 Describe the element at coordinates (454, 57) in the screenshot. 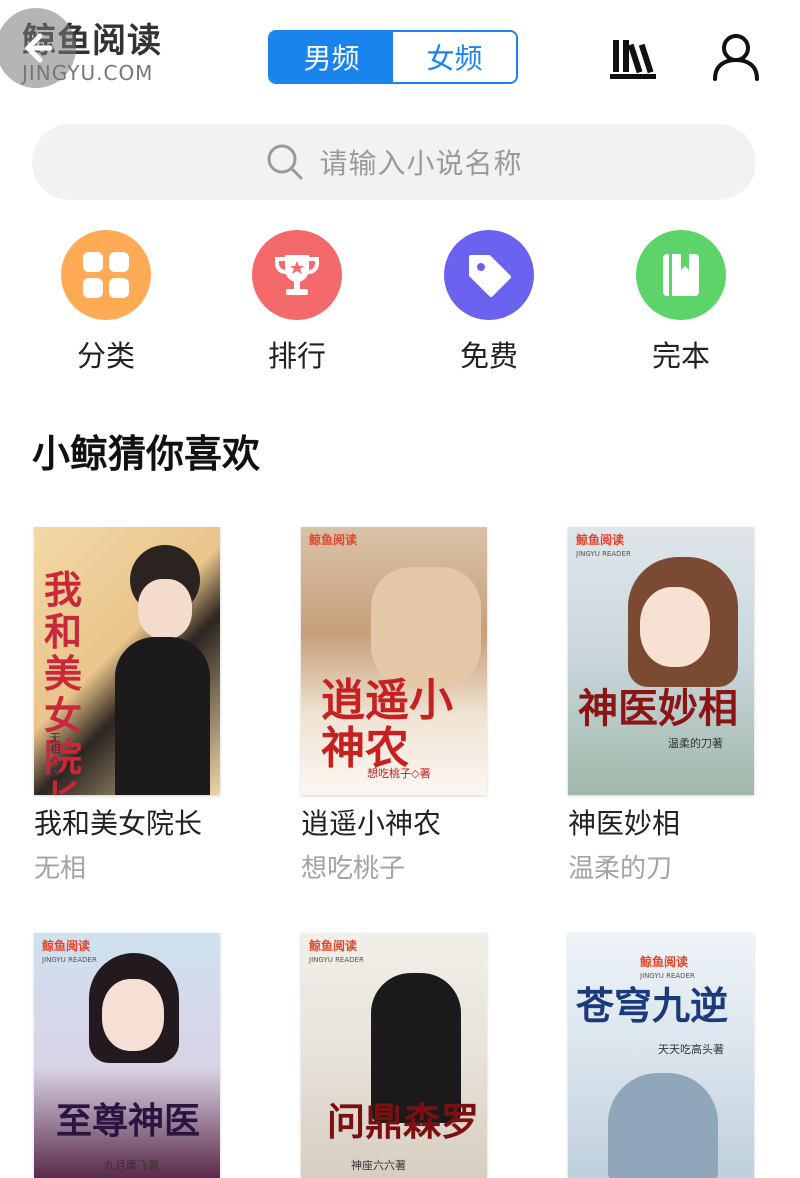

I see `tab-female: 女频` at that location.